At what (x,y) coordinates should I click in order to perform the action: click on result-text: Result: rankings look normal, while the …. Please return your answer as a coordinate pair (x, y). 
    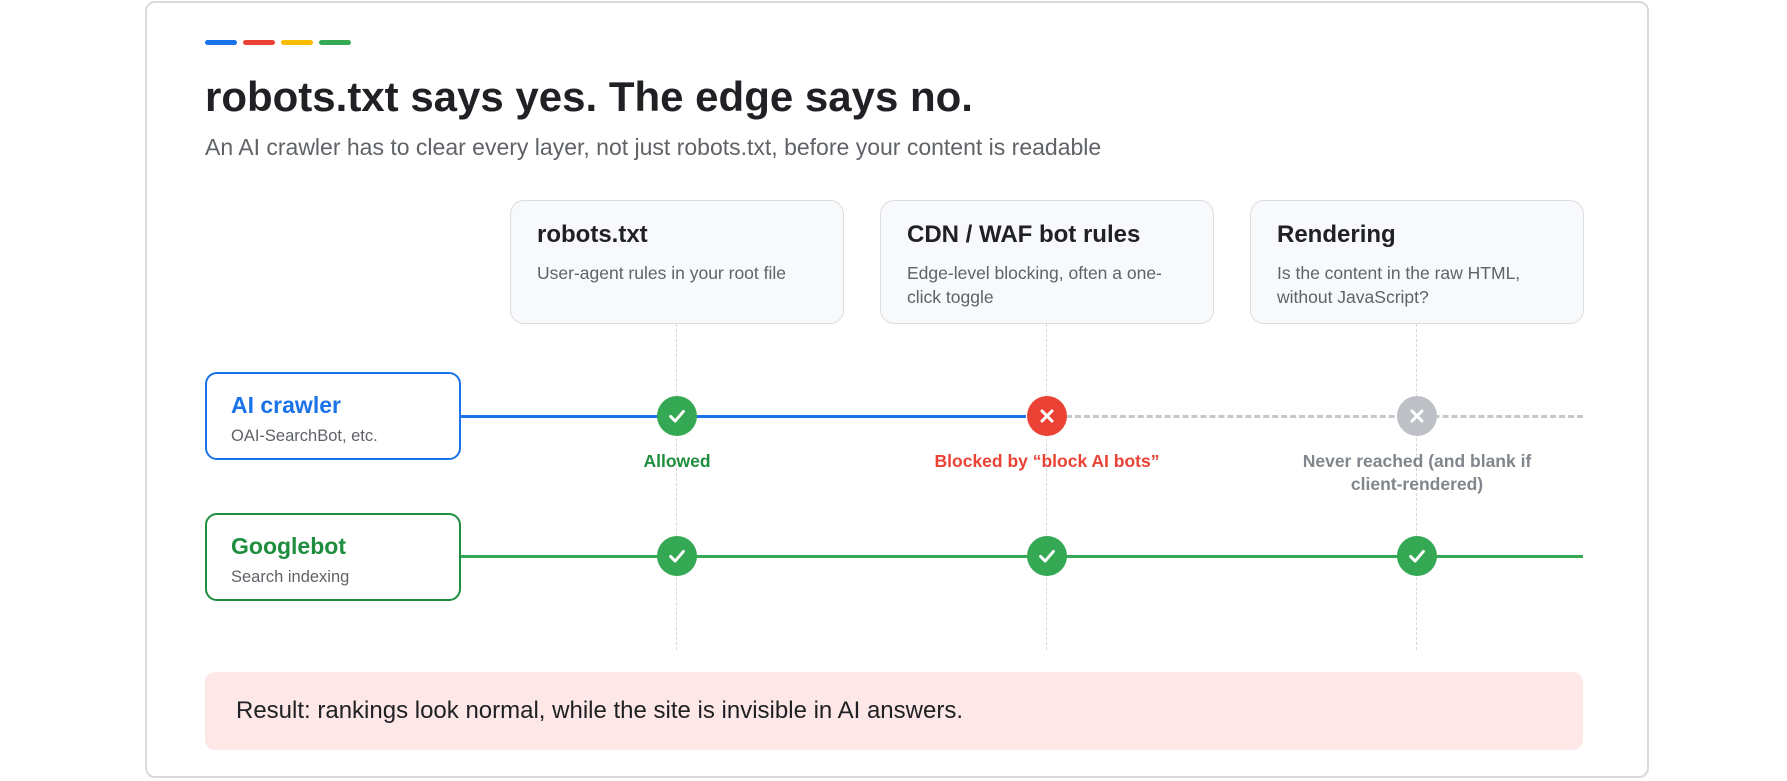
    Looking at the image, I should click on (599, 710).